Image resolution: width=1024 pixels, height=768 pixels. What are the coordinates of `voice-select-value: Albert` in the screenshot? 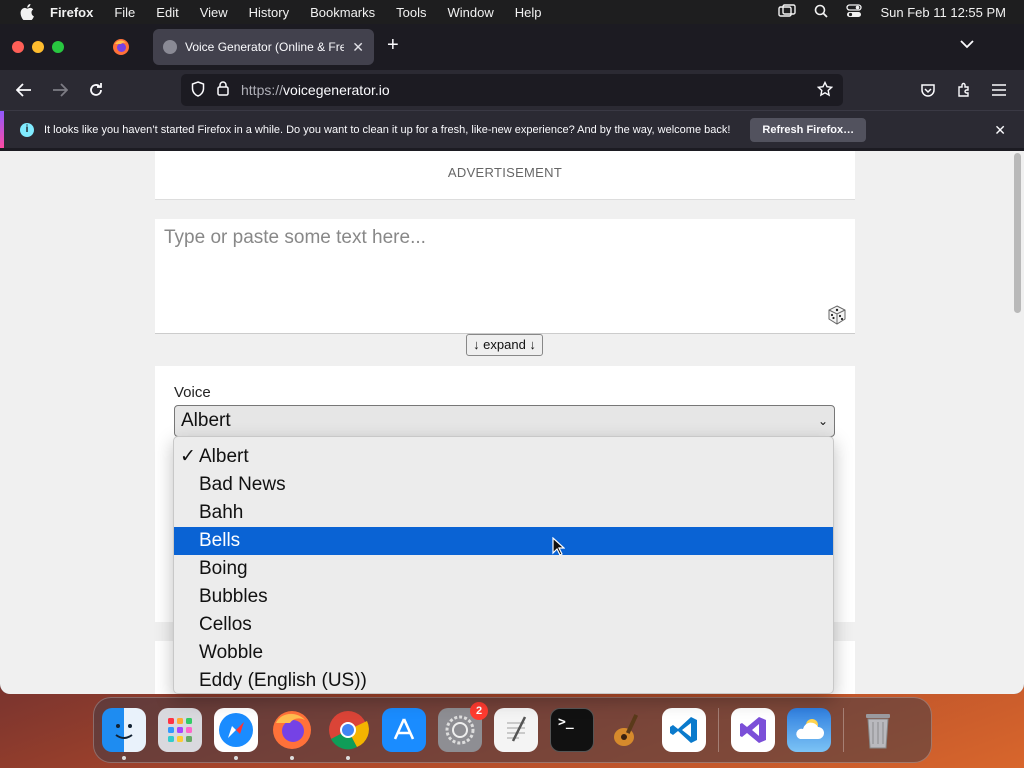 It's located at (206, 420).